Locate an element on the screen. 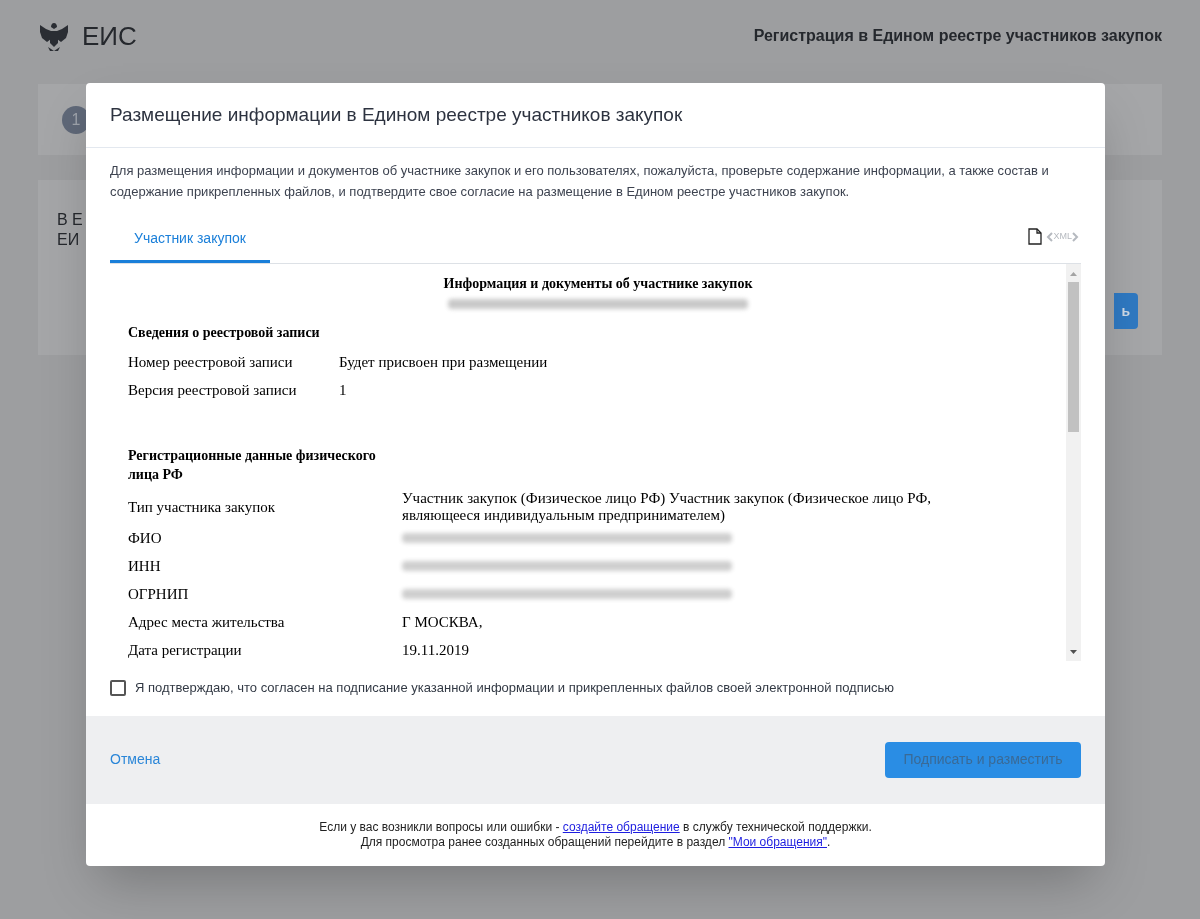 The image size is (1200, 919). tab: Участник закупок is located at coordinates (190, 240).